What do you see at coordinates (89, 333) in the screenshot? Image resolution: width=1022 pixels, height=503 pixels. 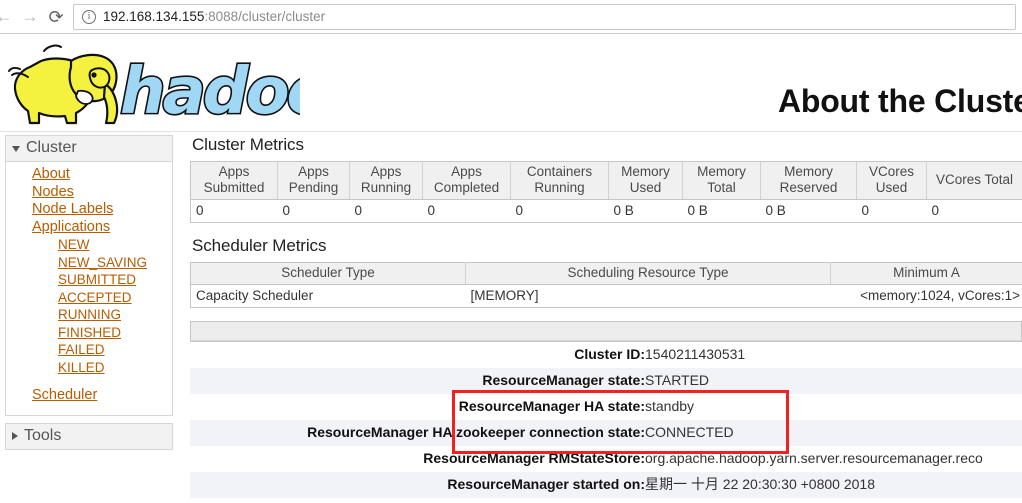 I see `sidebar-item-finished: FINISHED` at bounding box center [89, 333].